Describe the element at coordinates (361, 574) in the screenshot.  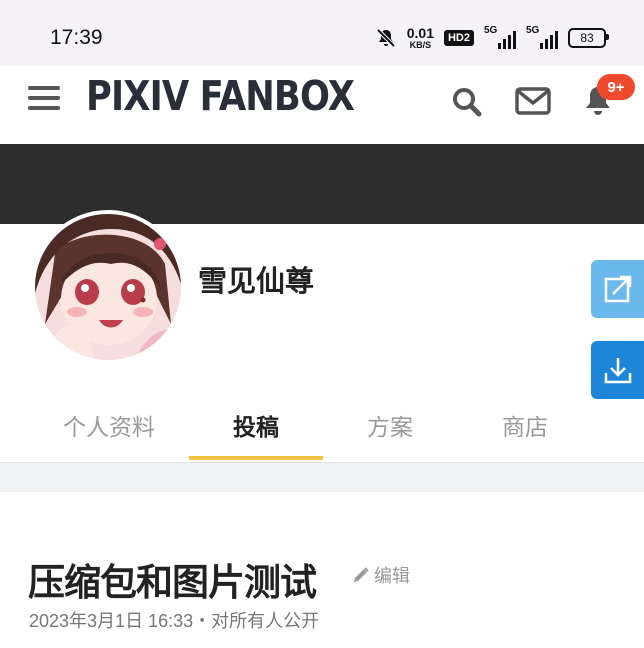
I see `pencil-icon` at that location.